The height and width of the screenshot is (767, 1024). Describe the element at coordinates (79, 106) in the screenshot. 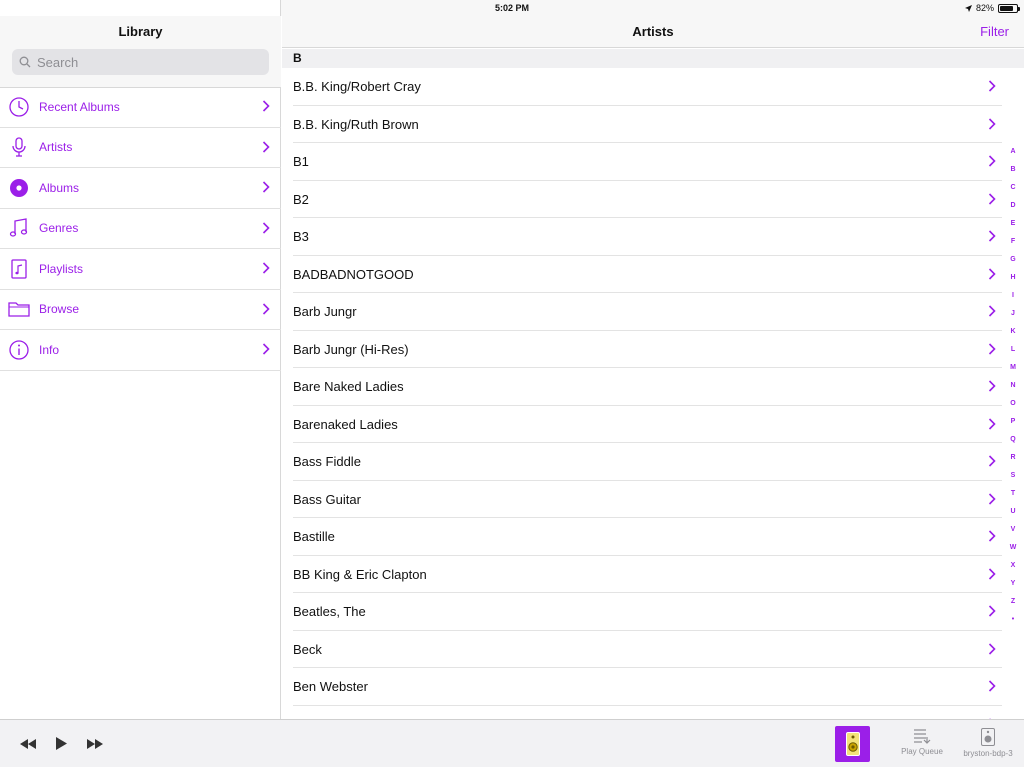

I see `menu-item-label: Recent Albums` at that location.